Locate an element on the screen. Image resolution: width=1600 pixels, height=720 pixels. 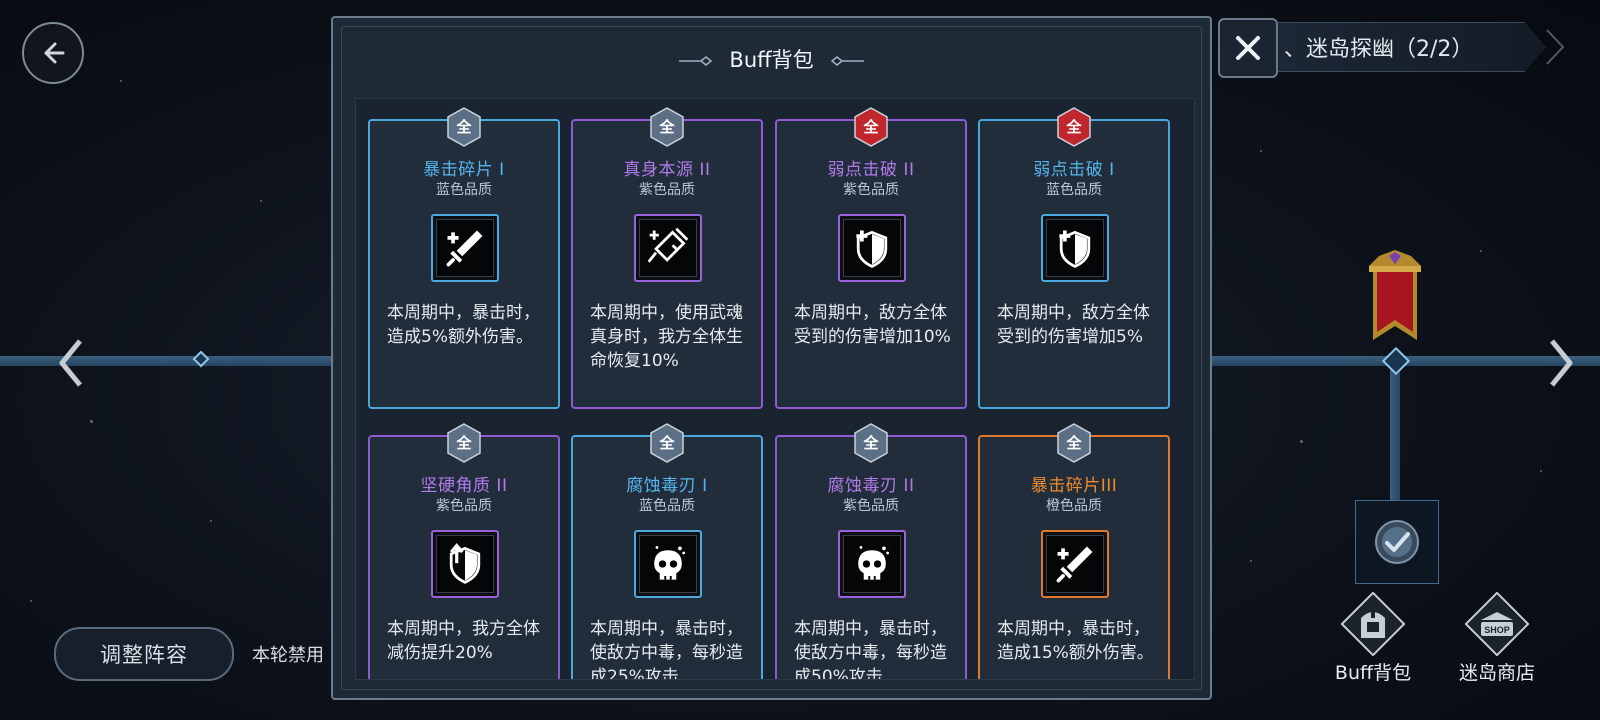
buff-card: 全真身本源 II 紫色品质本周期中，使用武魂真身时，我方全体生命恢复10% is located at coordinates (667, 258).